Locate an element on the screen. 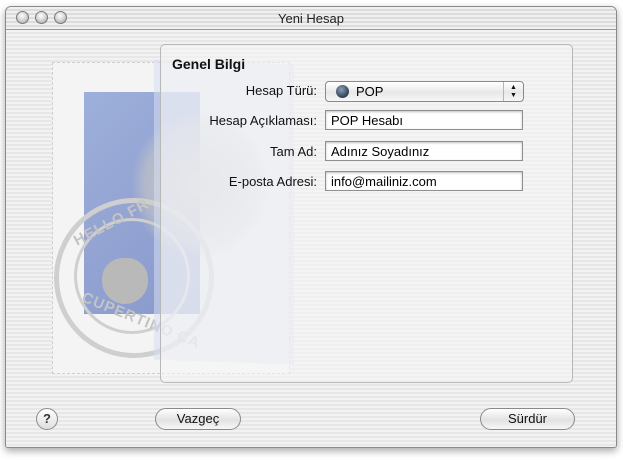  email-address-label: E-posta Adresi: is located at coordinates (272, 181).